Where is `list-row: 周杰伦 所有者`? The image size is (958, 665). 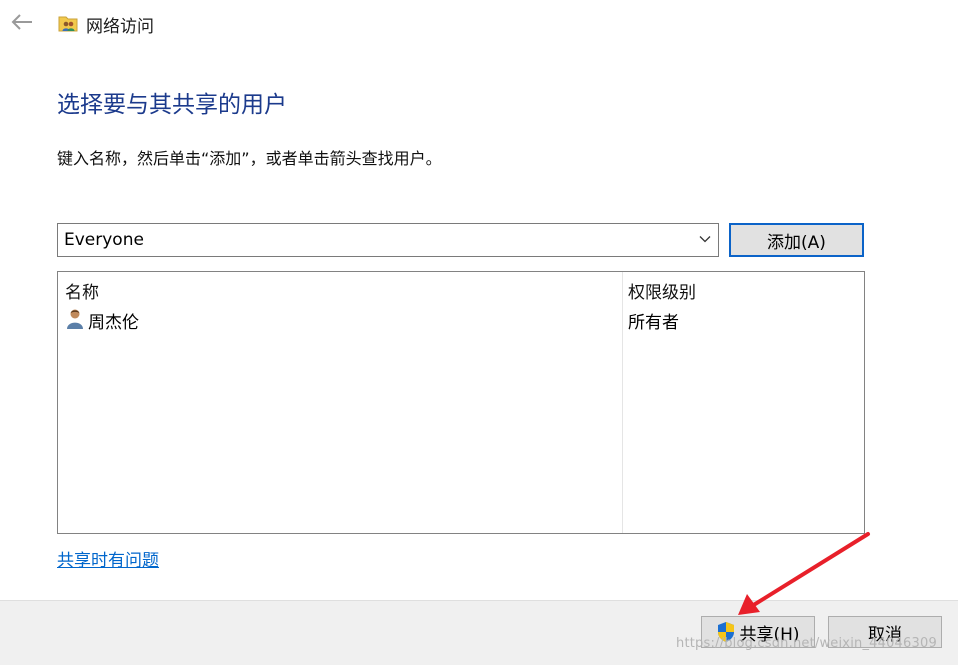 list-row: 周杰伦 所有者 is located at coordinates (461, 320).